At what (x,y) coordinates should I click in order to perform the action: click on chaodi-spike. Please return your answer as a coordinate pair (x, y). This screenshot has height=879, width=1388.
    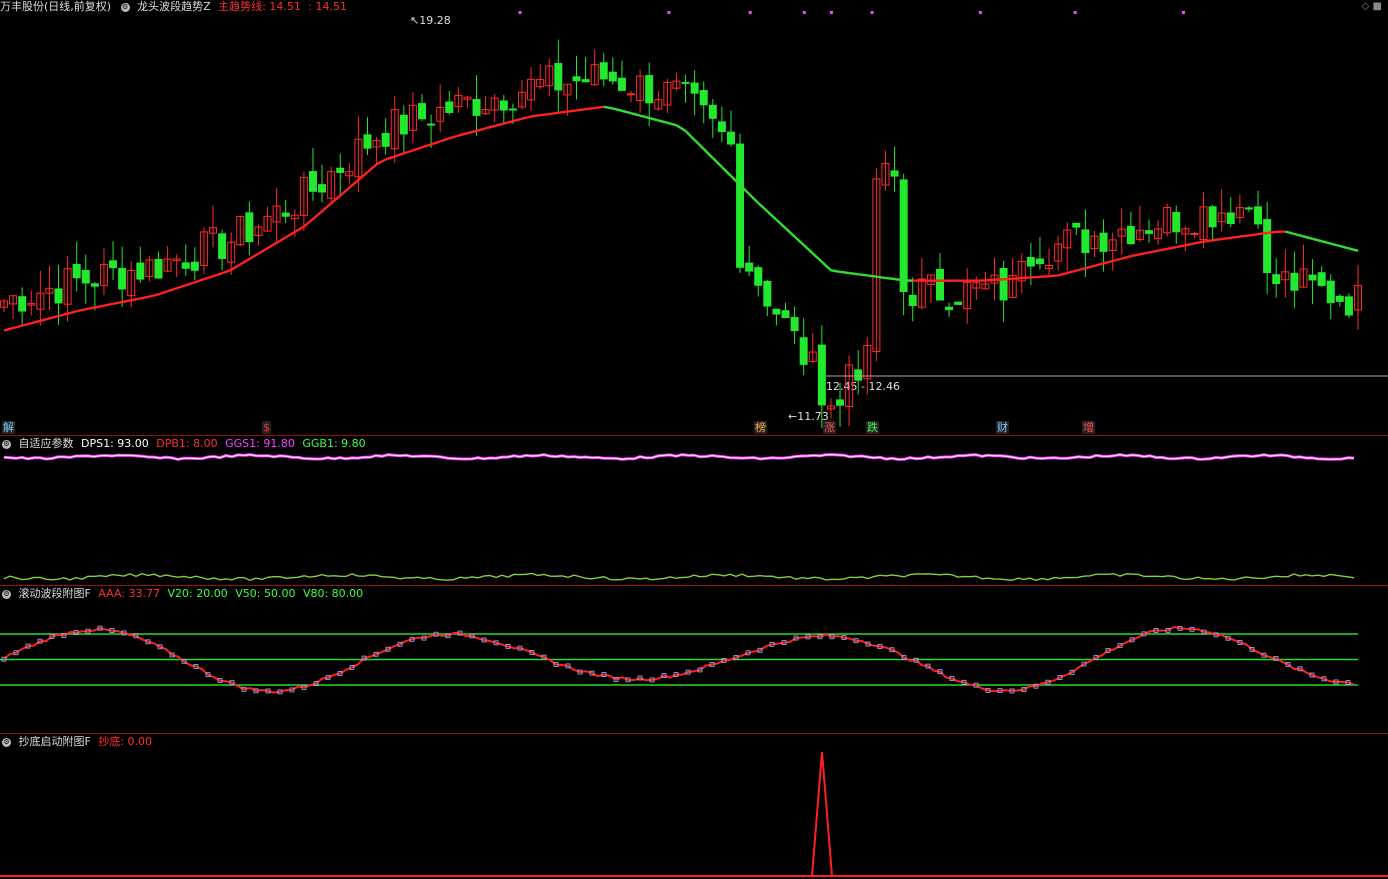
    Looking at the image, I should click on (822, 814).